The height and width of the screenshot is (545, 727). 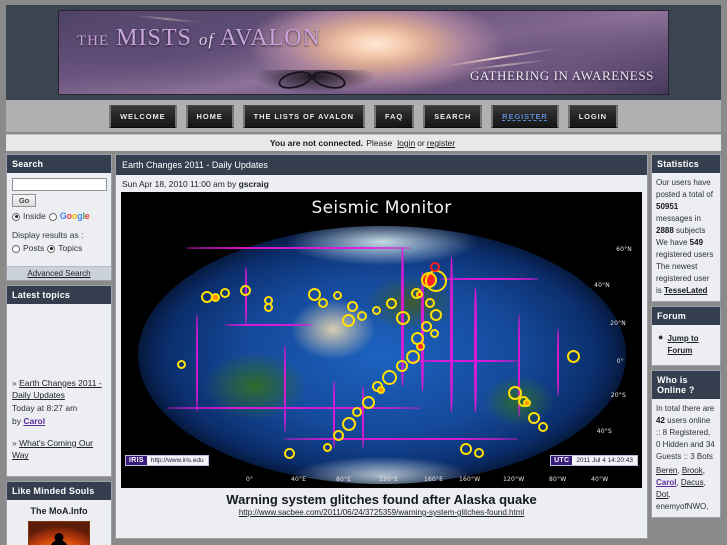 What do you see at coordinates (562, 460) in the screenshot?
I see `utc-label: UTC` at bounding box center [562, 460].